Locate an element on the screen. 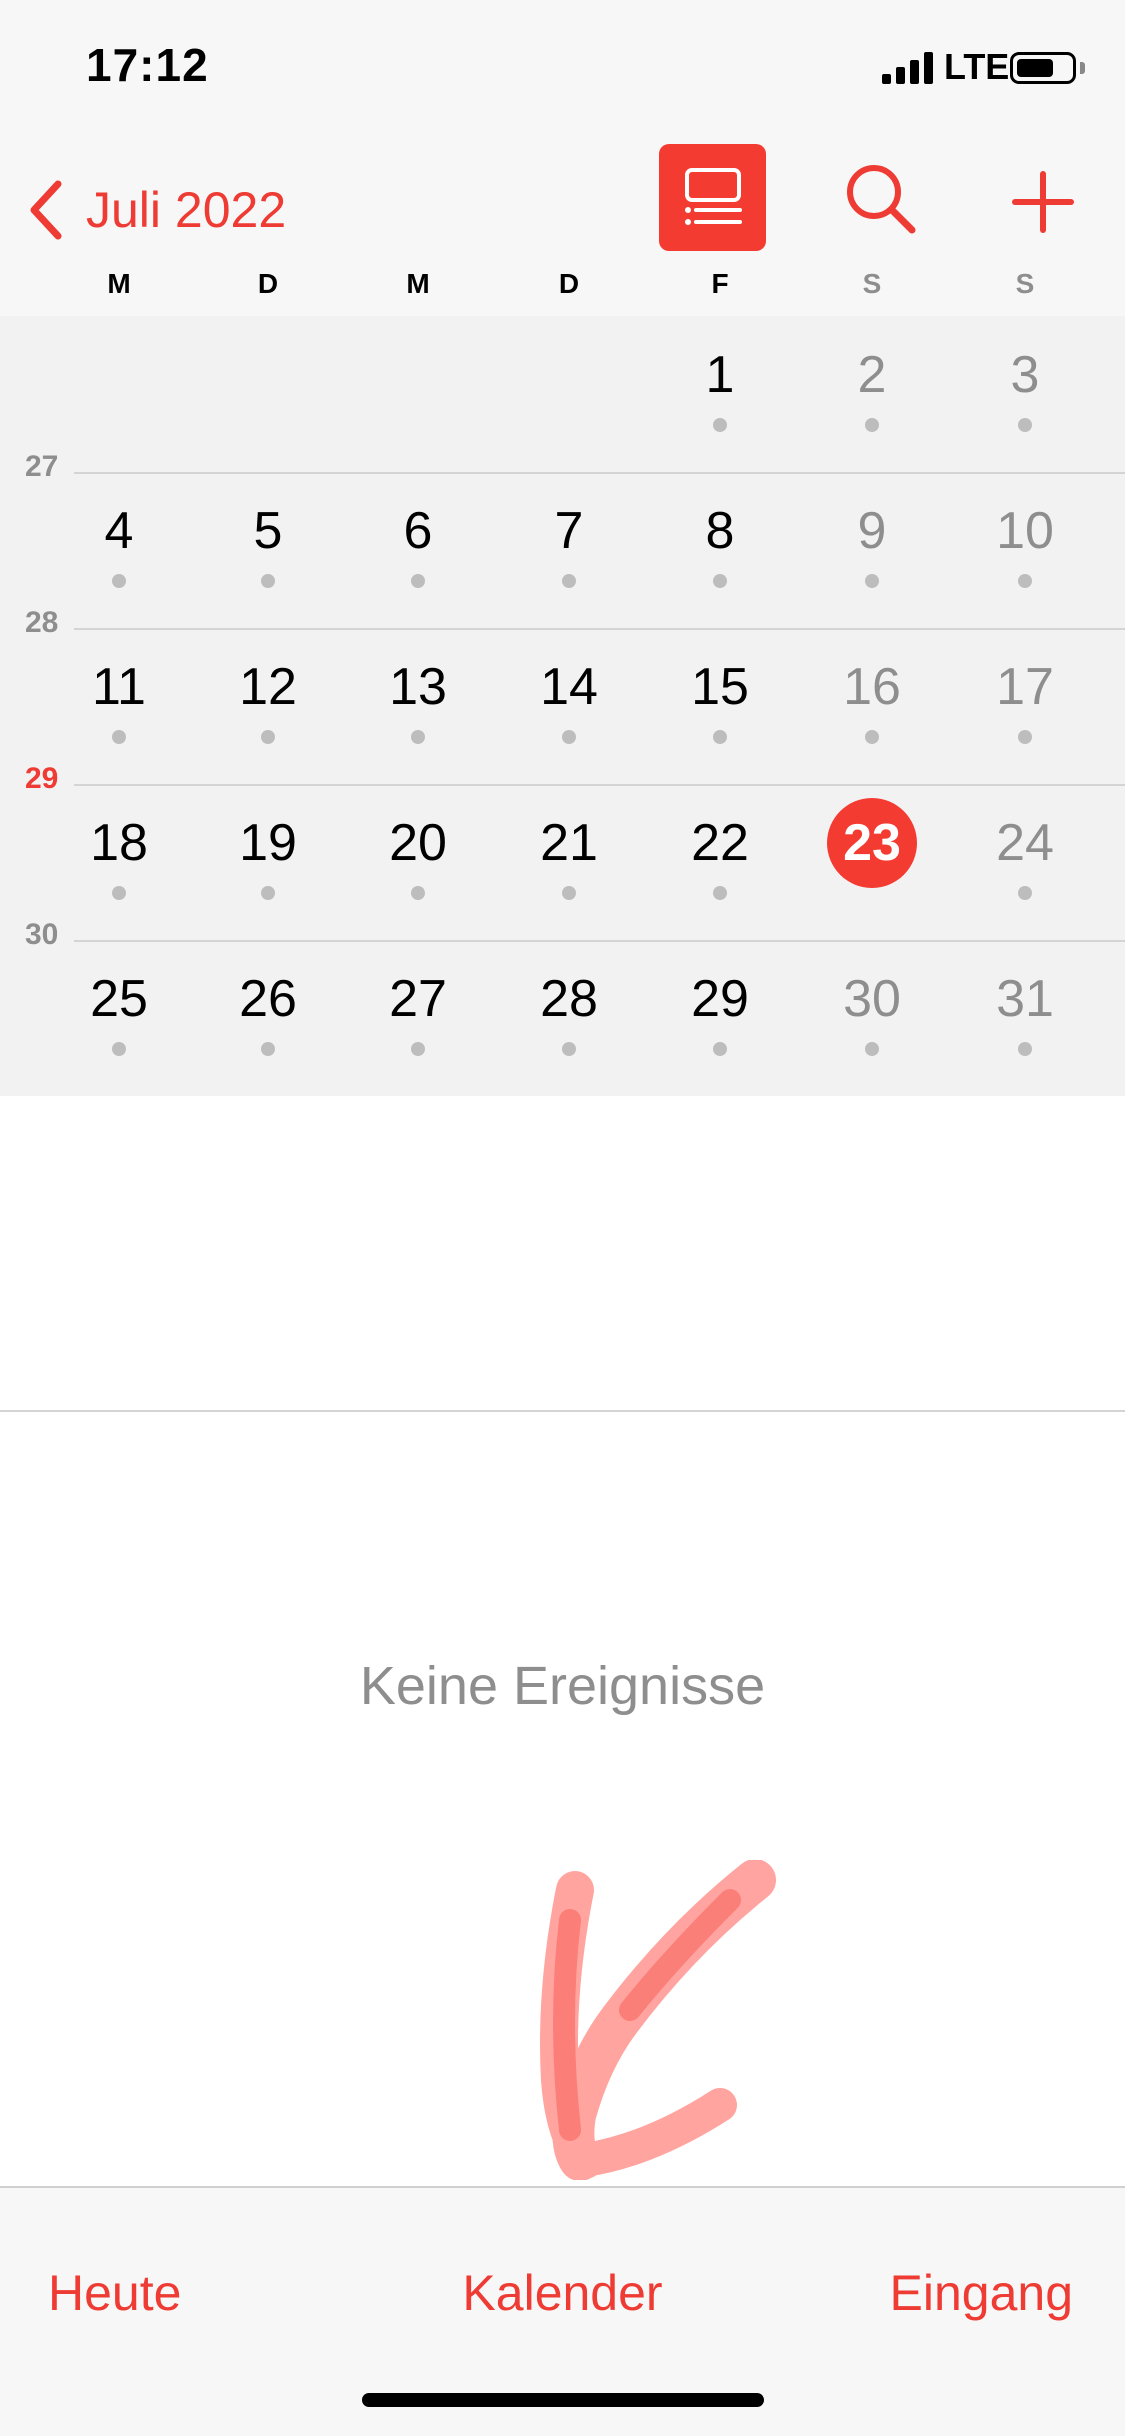  calendar-day: 5 is located at coordinates (268, 531).